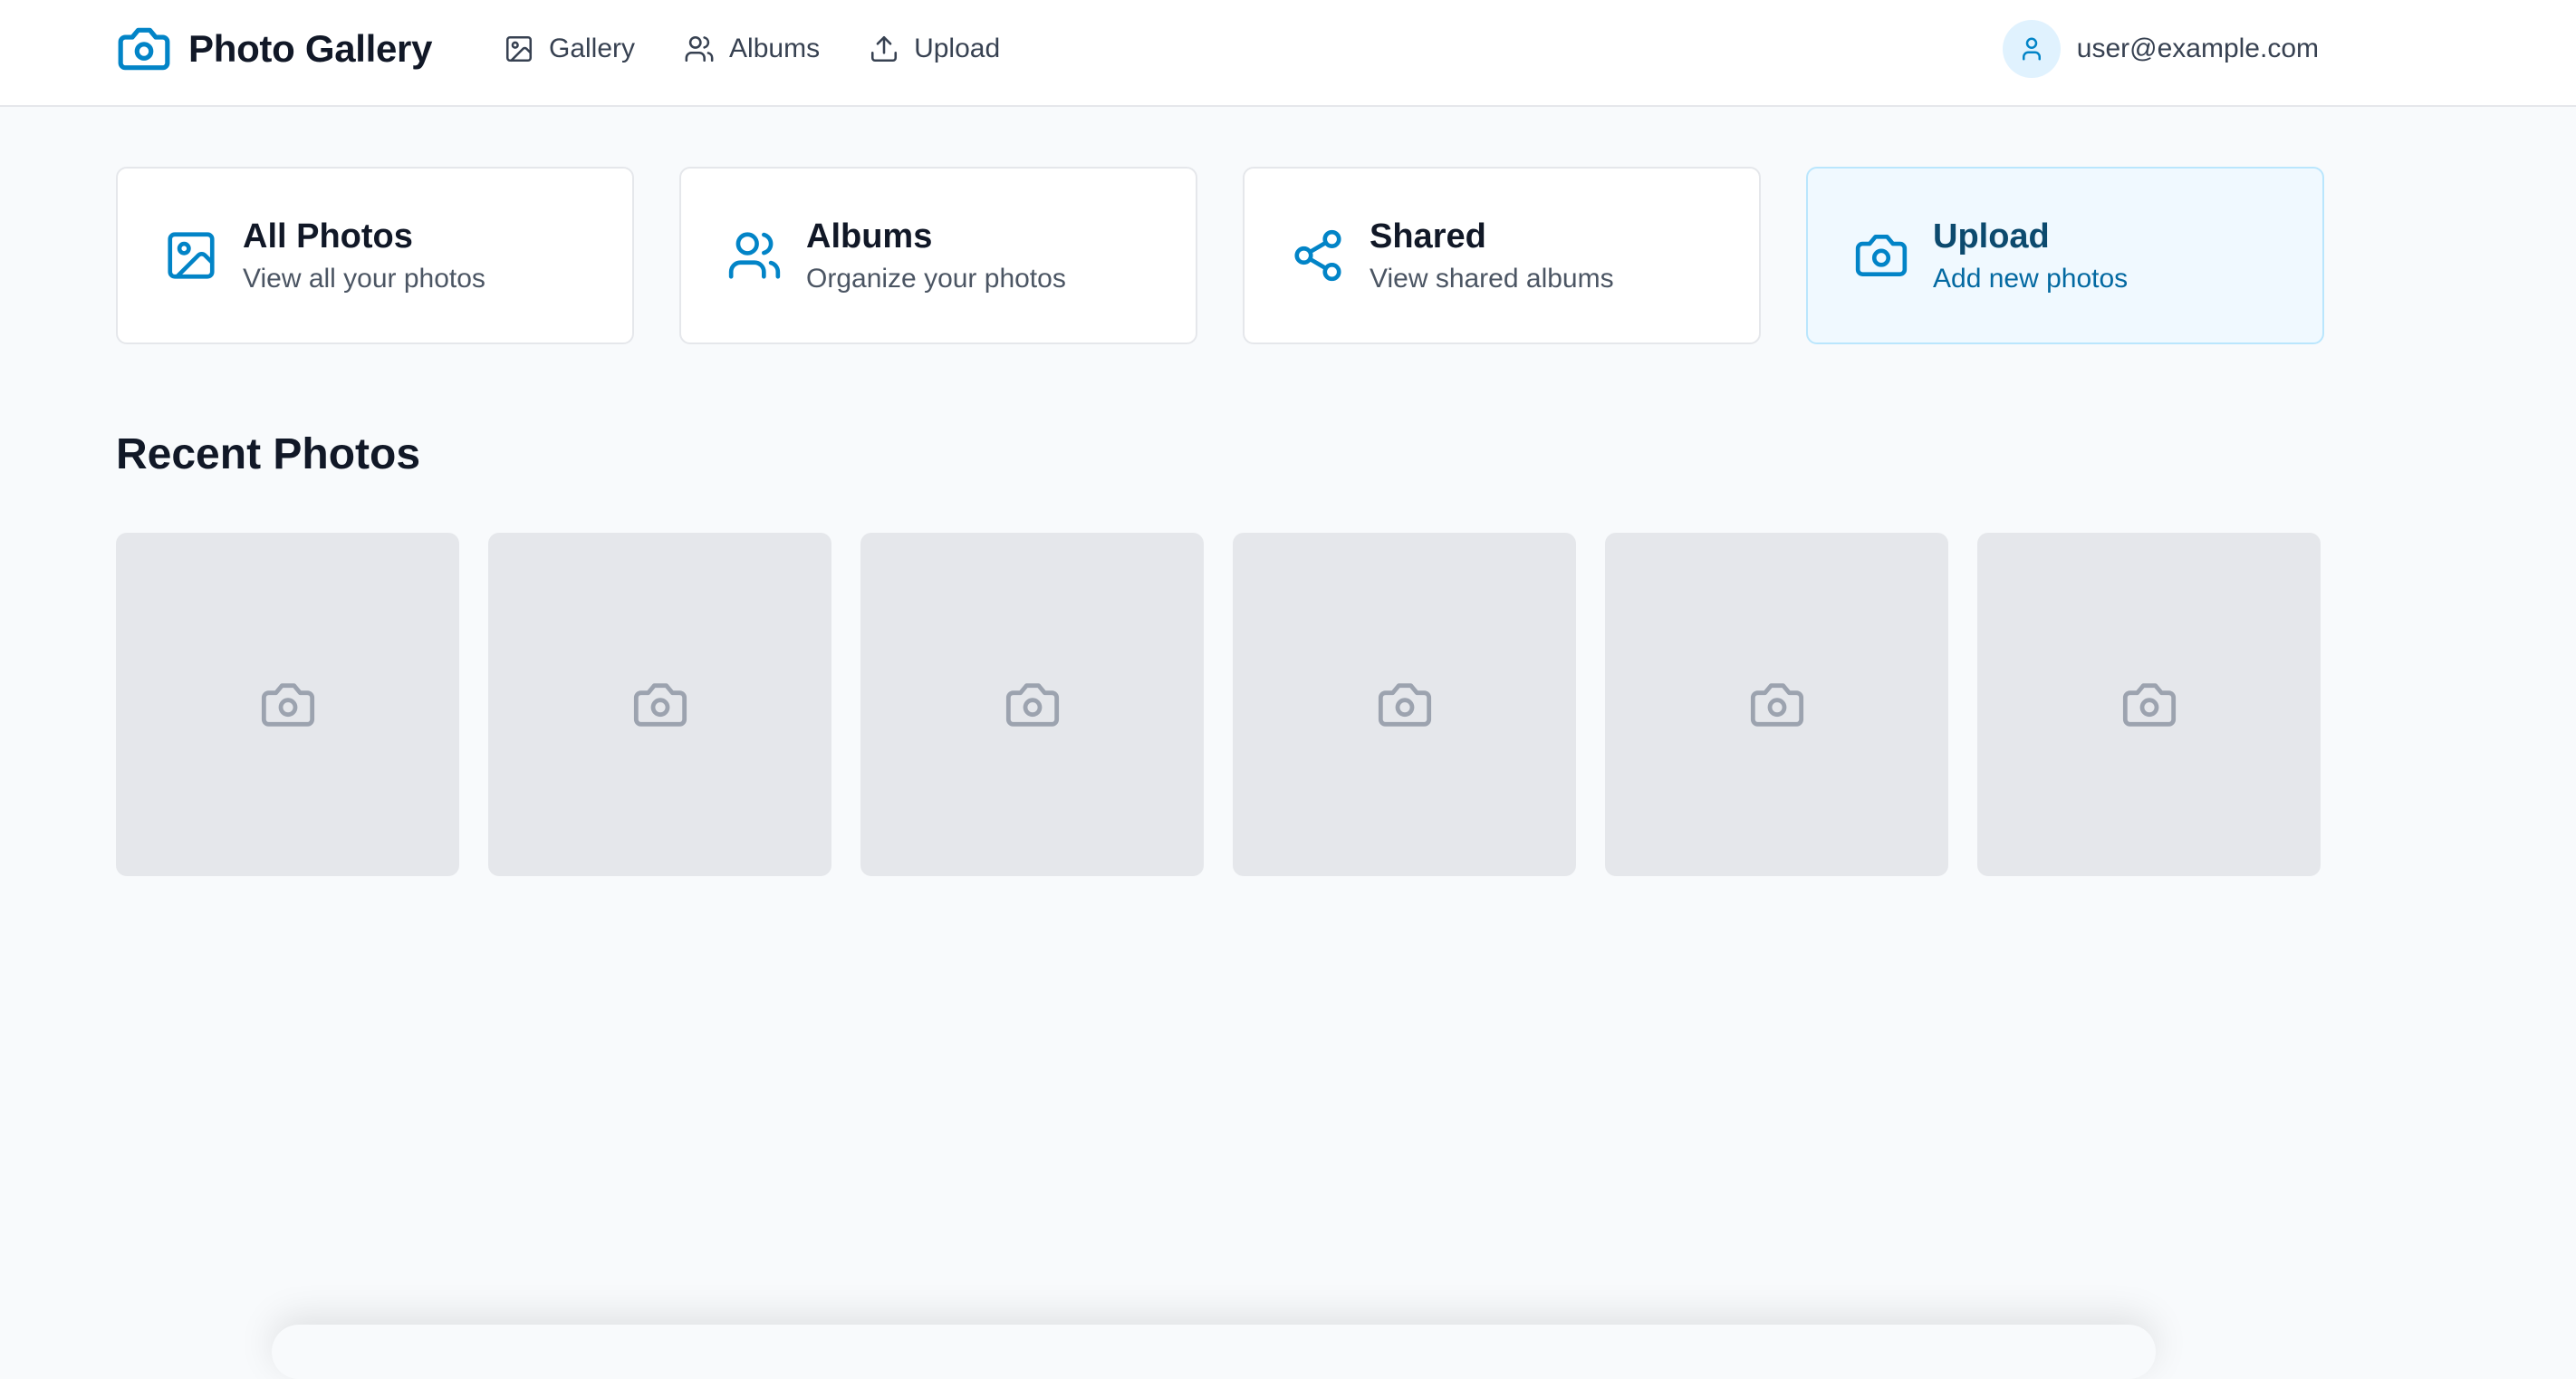  I want to click on card-all-photos: All Photos View all your photos, so click(375, 255).